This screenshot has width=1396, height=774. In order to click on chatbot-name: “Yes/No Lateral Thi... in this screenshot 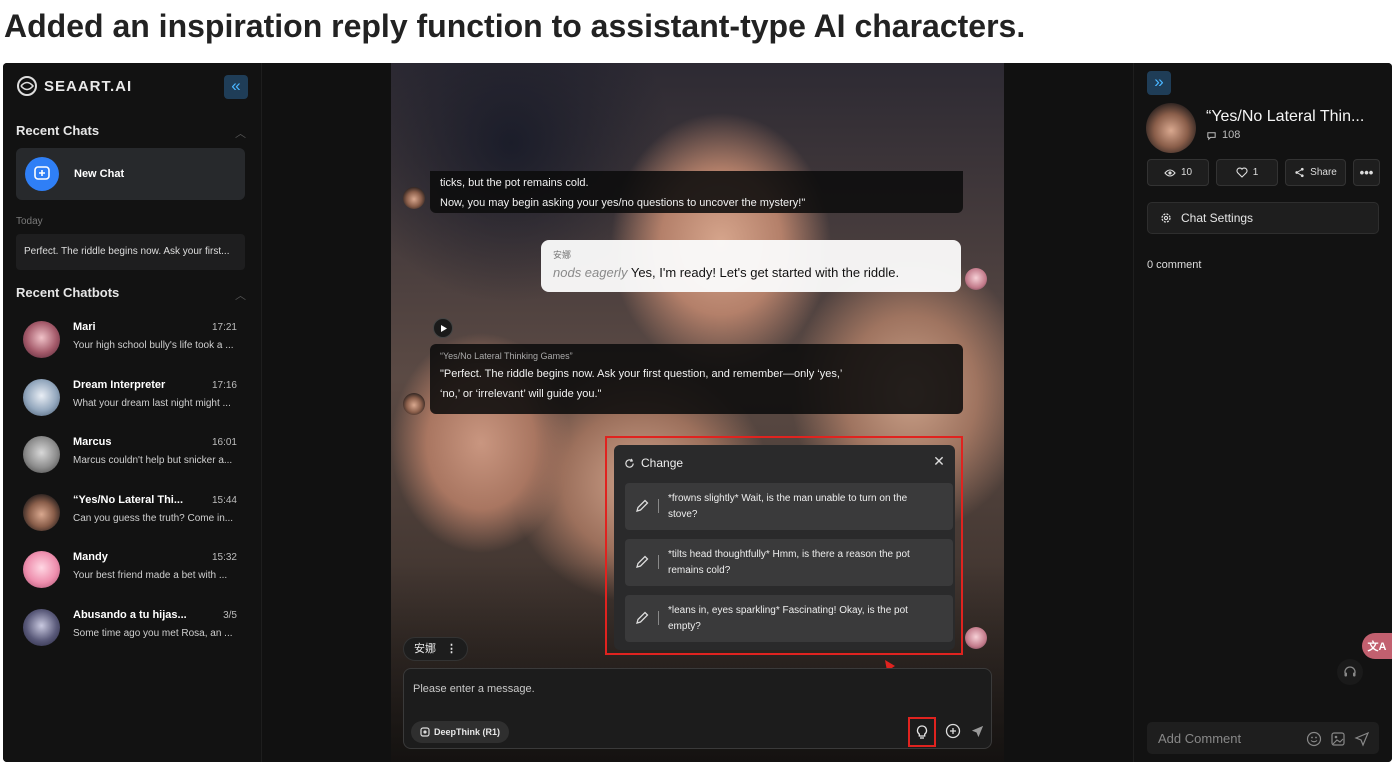, I will do `click(128, 500)`.